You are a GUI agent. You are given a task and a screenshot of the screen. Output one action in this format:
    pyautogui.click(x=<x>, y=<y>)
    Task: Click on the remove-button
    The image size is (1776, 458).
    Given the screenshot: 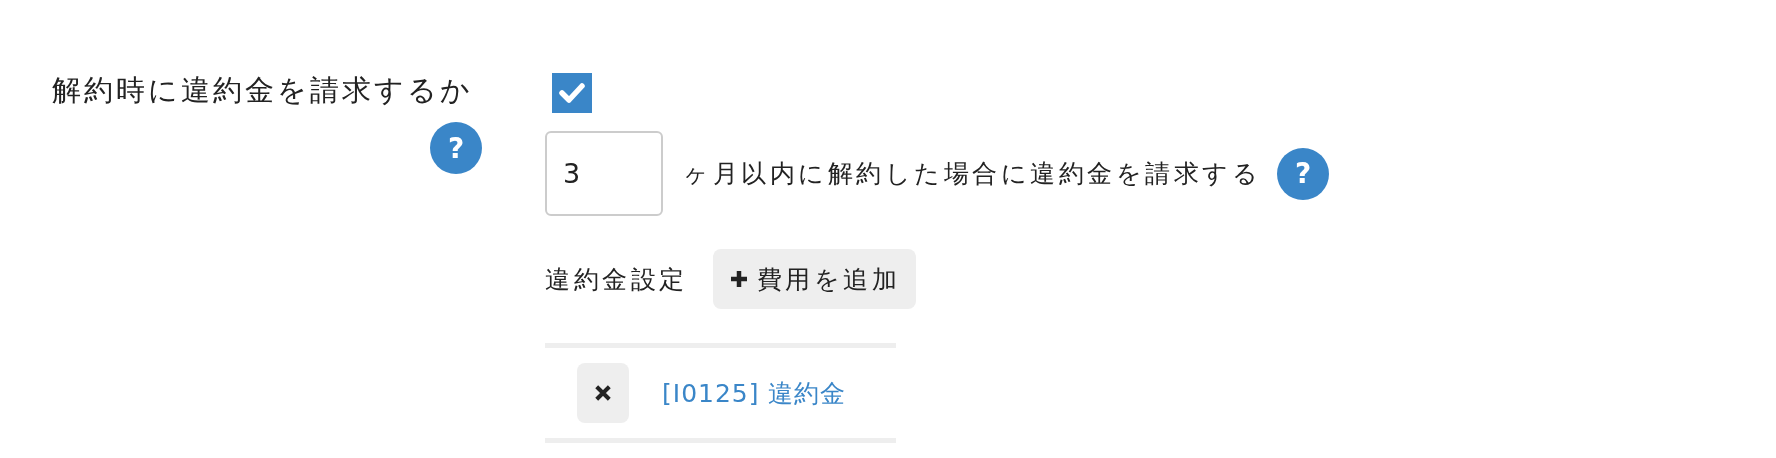 What is the action you would take?
    pyautogui.click(x=603, y=393)
    